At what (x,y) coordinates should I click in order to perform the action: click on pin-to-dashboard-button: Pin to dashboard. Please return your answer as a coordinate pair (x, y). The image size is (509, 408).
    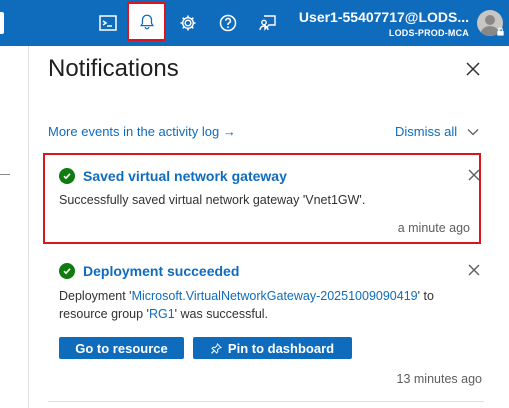
    Looking at the image, I should click on (272, 348).